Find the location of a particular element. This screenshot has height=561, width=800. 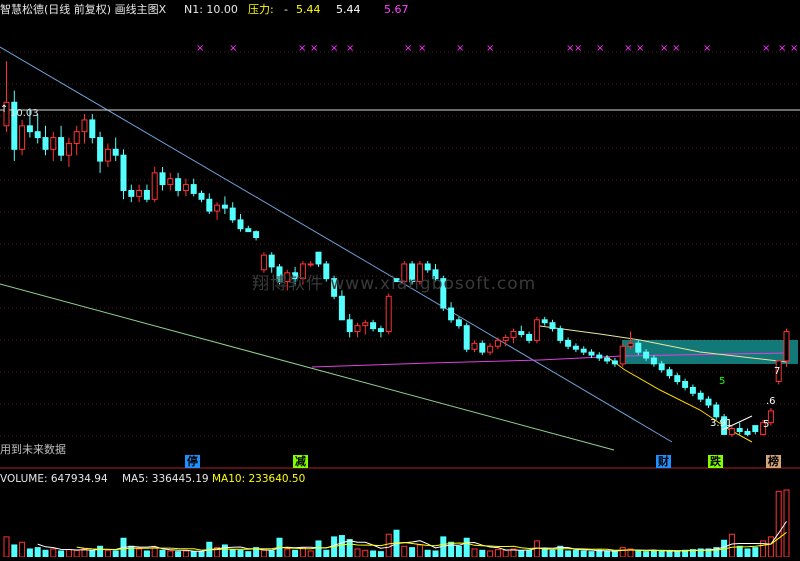

signal-marker-20: × is located at coordinates (794, 48).